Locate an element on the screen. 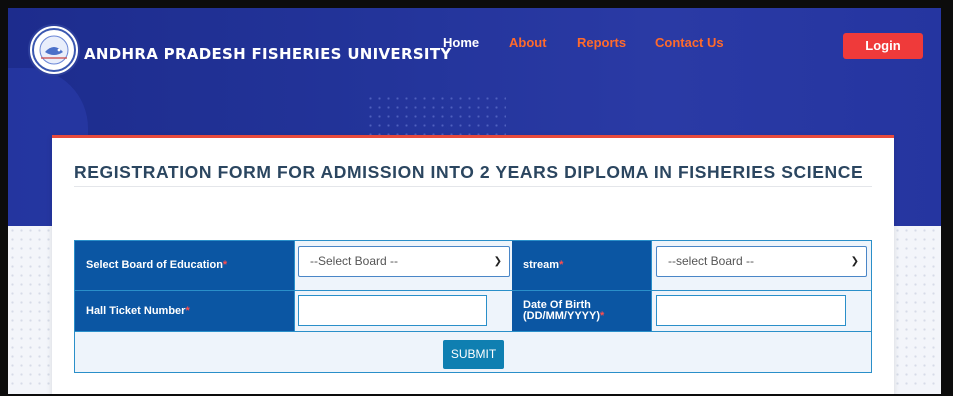 The width and height of the screenshot is (953, 396). hall-ticket-label: Hall Ticket Number * is located at coordinates (184, 311).